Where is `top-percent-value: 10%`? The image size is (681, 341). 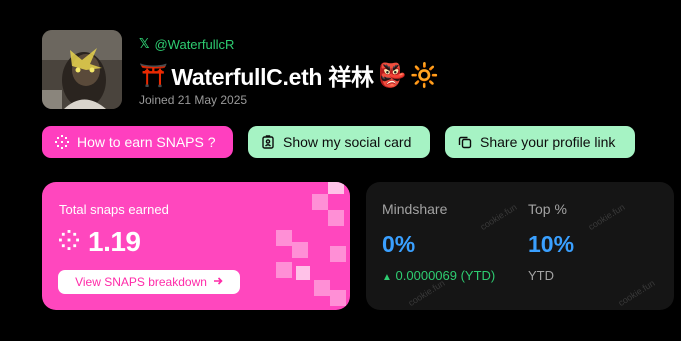
top-percent-value: 10% is located at coordinates (551, 244).